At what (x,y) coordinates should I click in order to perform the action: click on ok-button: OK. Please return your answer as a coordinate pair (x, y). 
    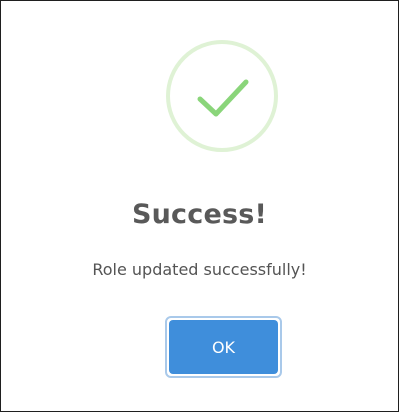
    Looking at the image, I should click on (223, 347).